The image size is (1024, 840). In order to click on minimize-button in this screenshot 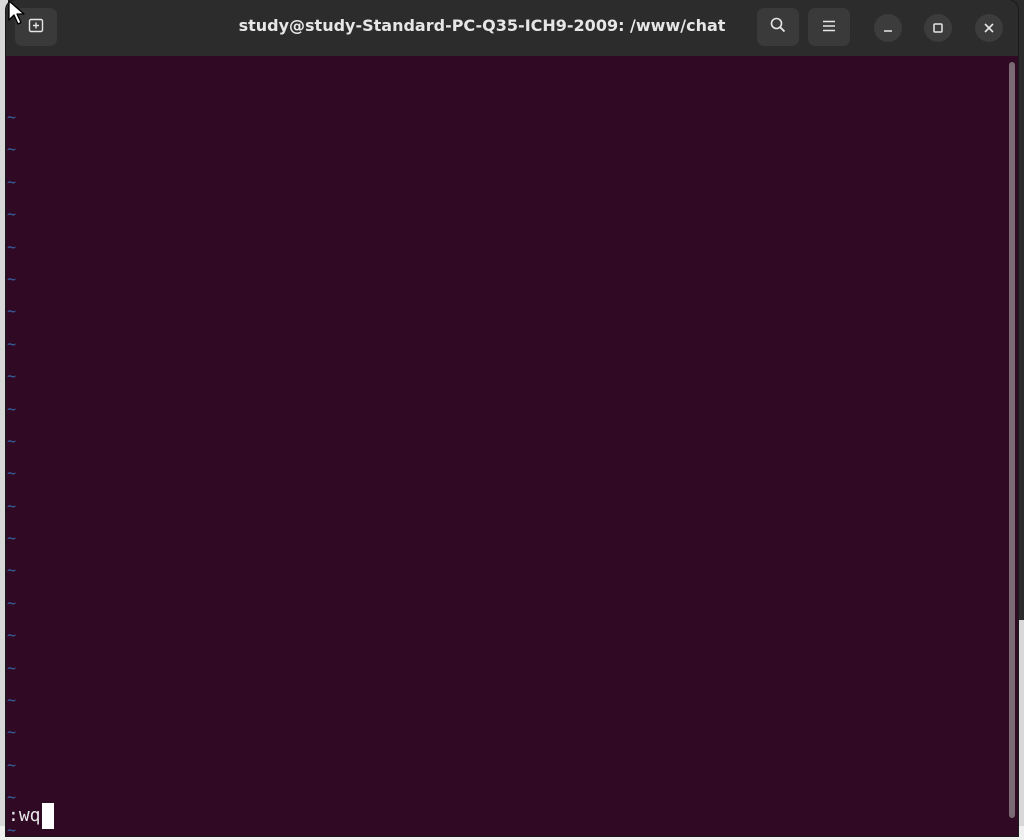, I will do `click(888, 28)`.